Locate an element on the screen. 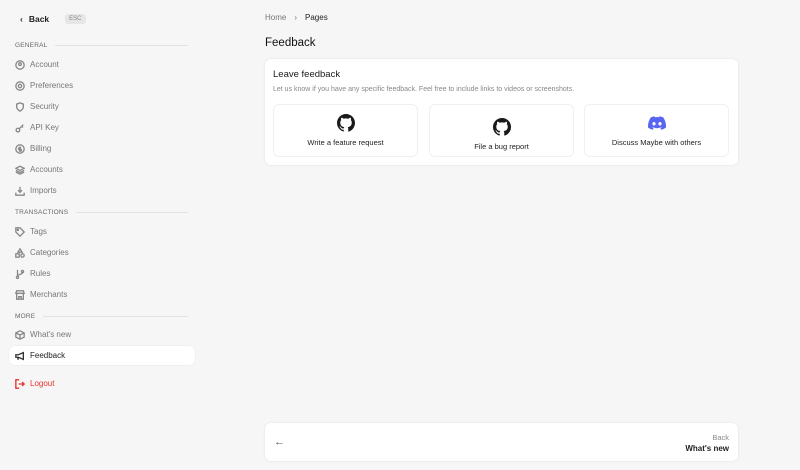  dollar-circle-icon is located at coordinates (20, 148).